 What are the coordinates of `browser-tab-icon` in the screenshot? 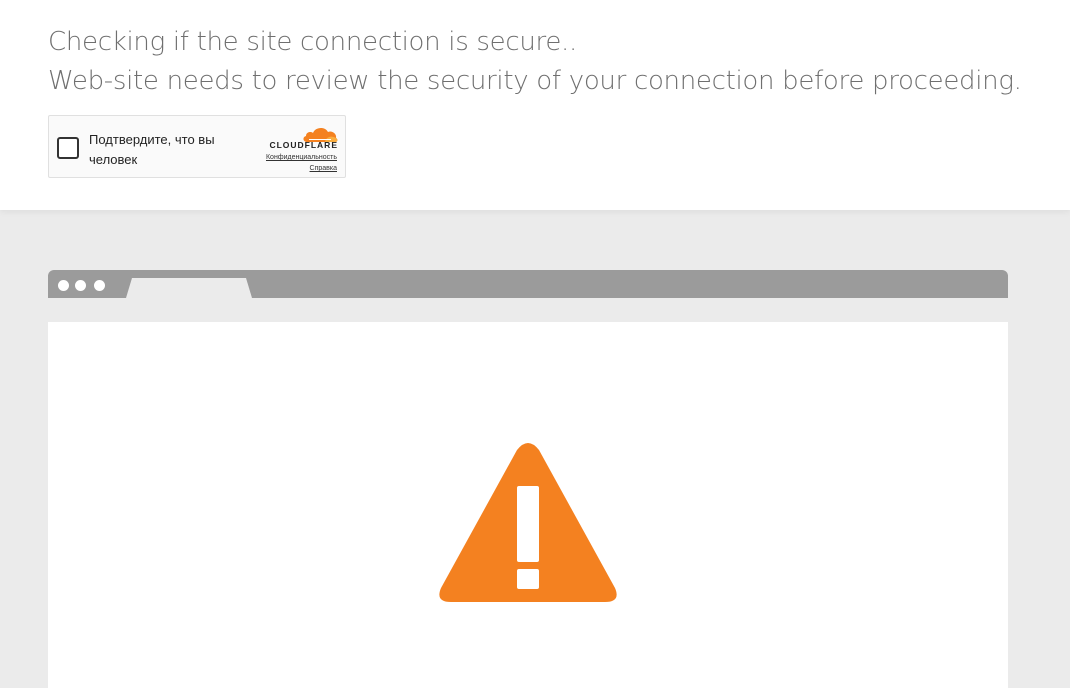 It's located at (189, 288).